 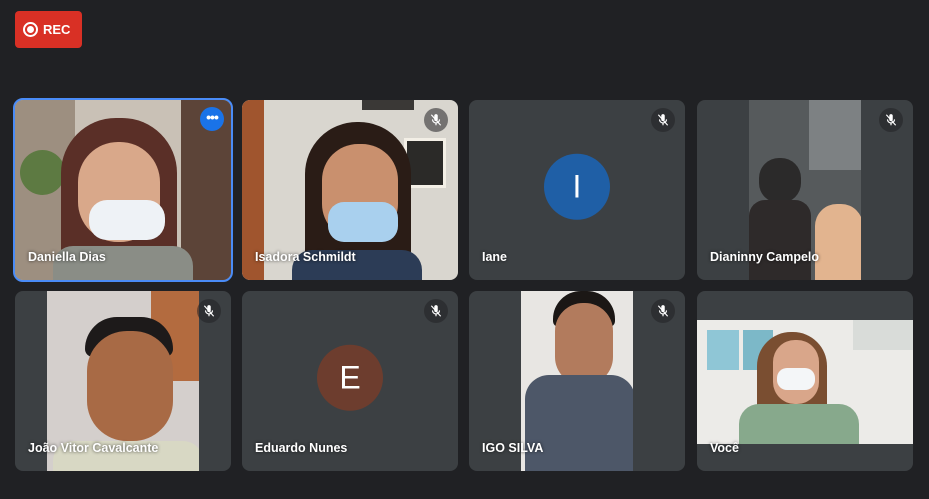 What do you see at coordinates (495, 257) in the screenshot?
I see `participant-name: Iane` at bounding box center [495, 257].